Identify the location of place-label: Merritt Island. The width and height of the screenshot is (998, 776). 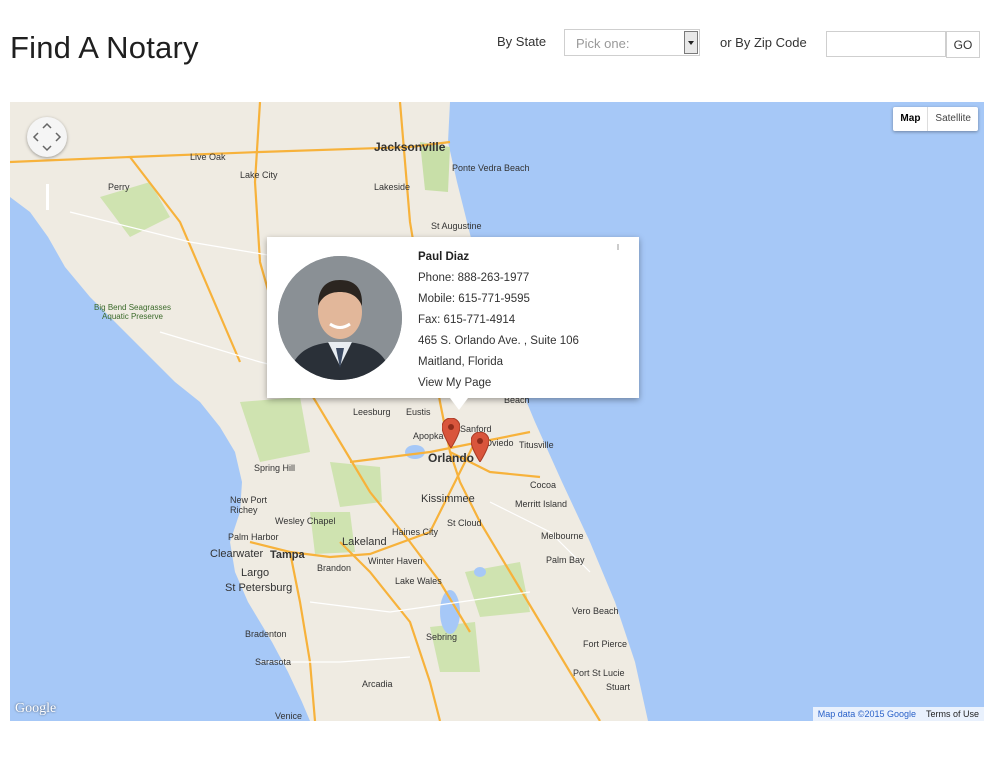
(541, 504).